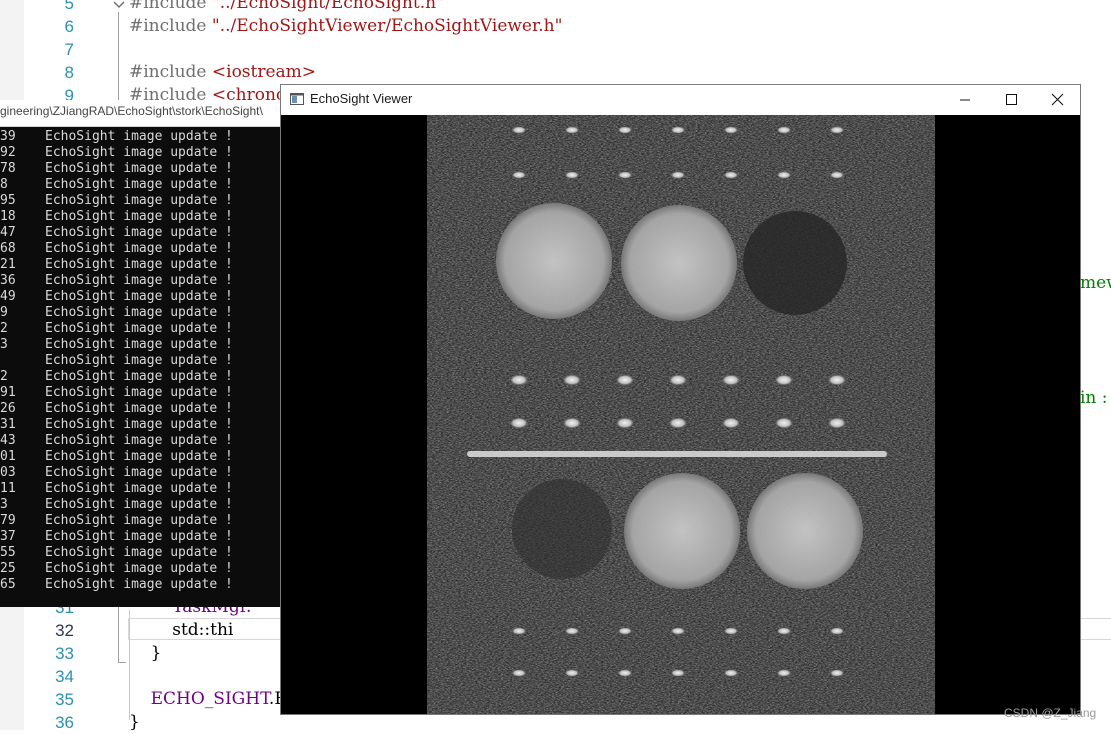 The height and width of the screenshot is (734, 1111). I want to click on console-line-number: 25, so click(8, 568).